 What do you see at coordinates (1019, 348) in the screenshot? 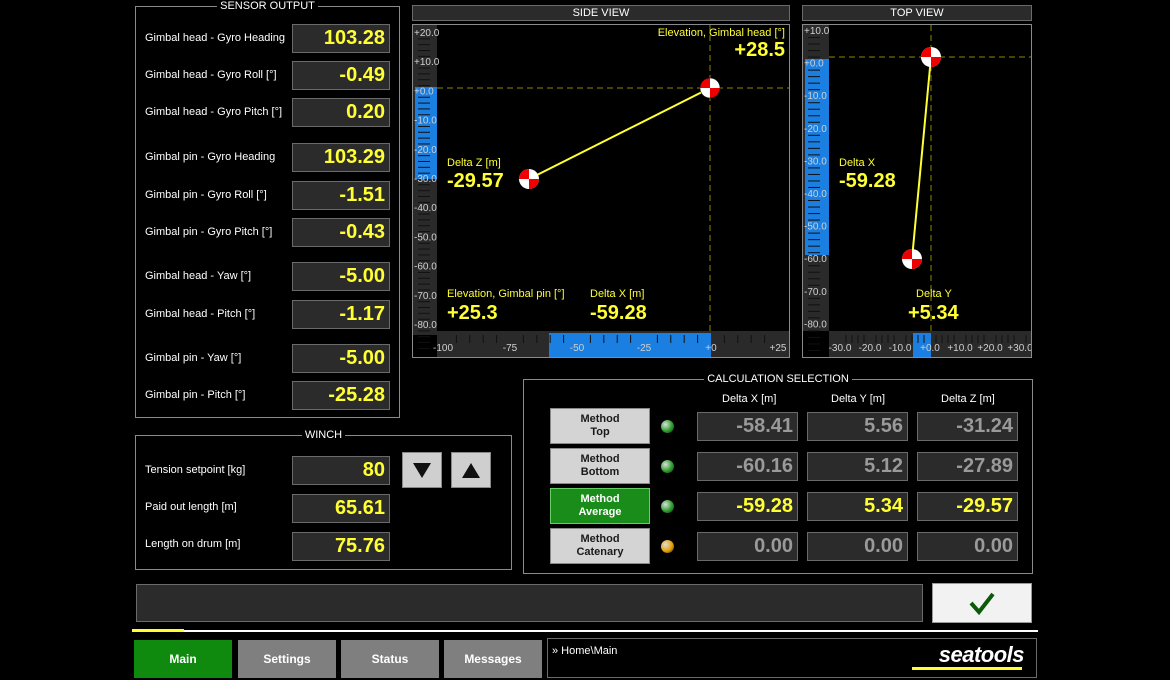
I see `x-tick-label: +30.0` at bounding box center [1019, 348].